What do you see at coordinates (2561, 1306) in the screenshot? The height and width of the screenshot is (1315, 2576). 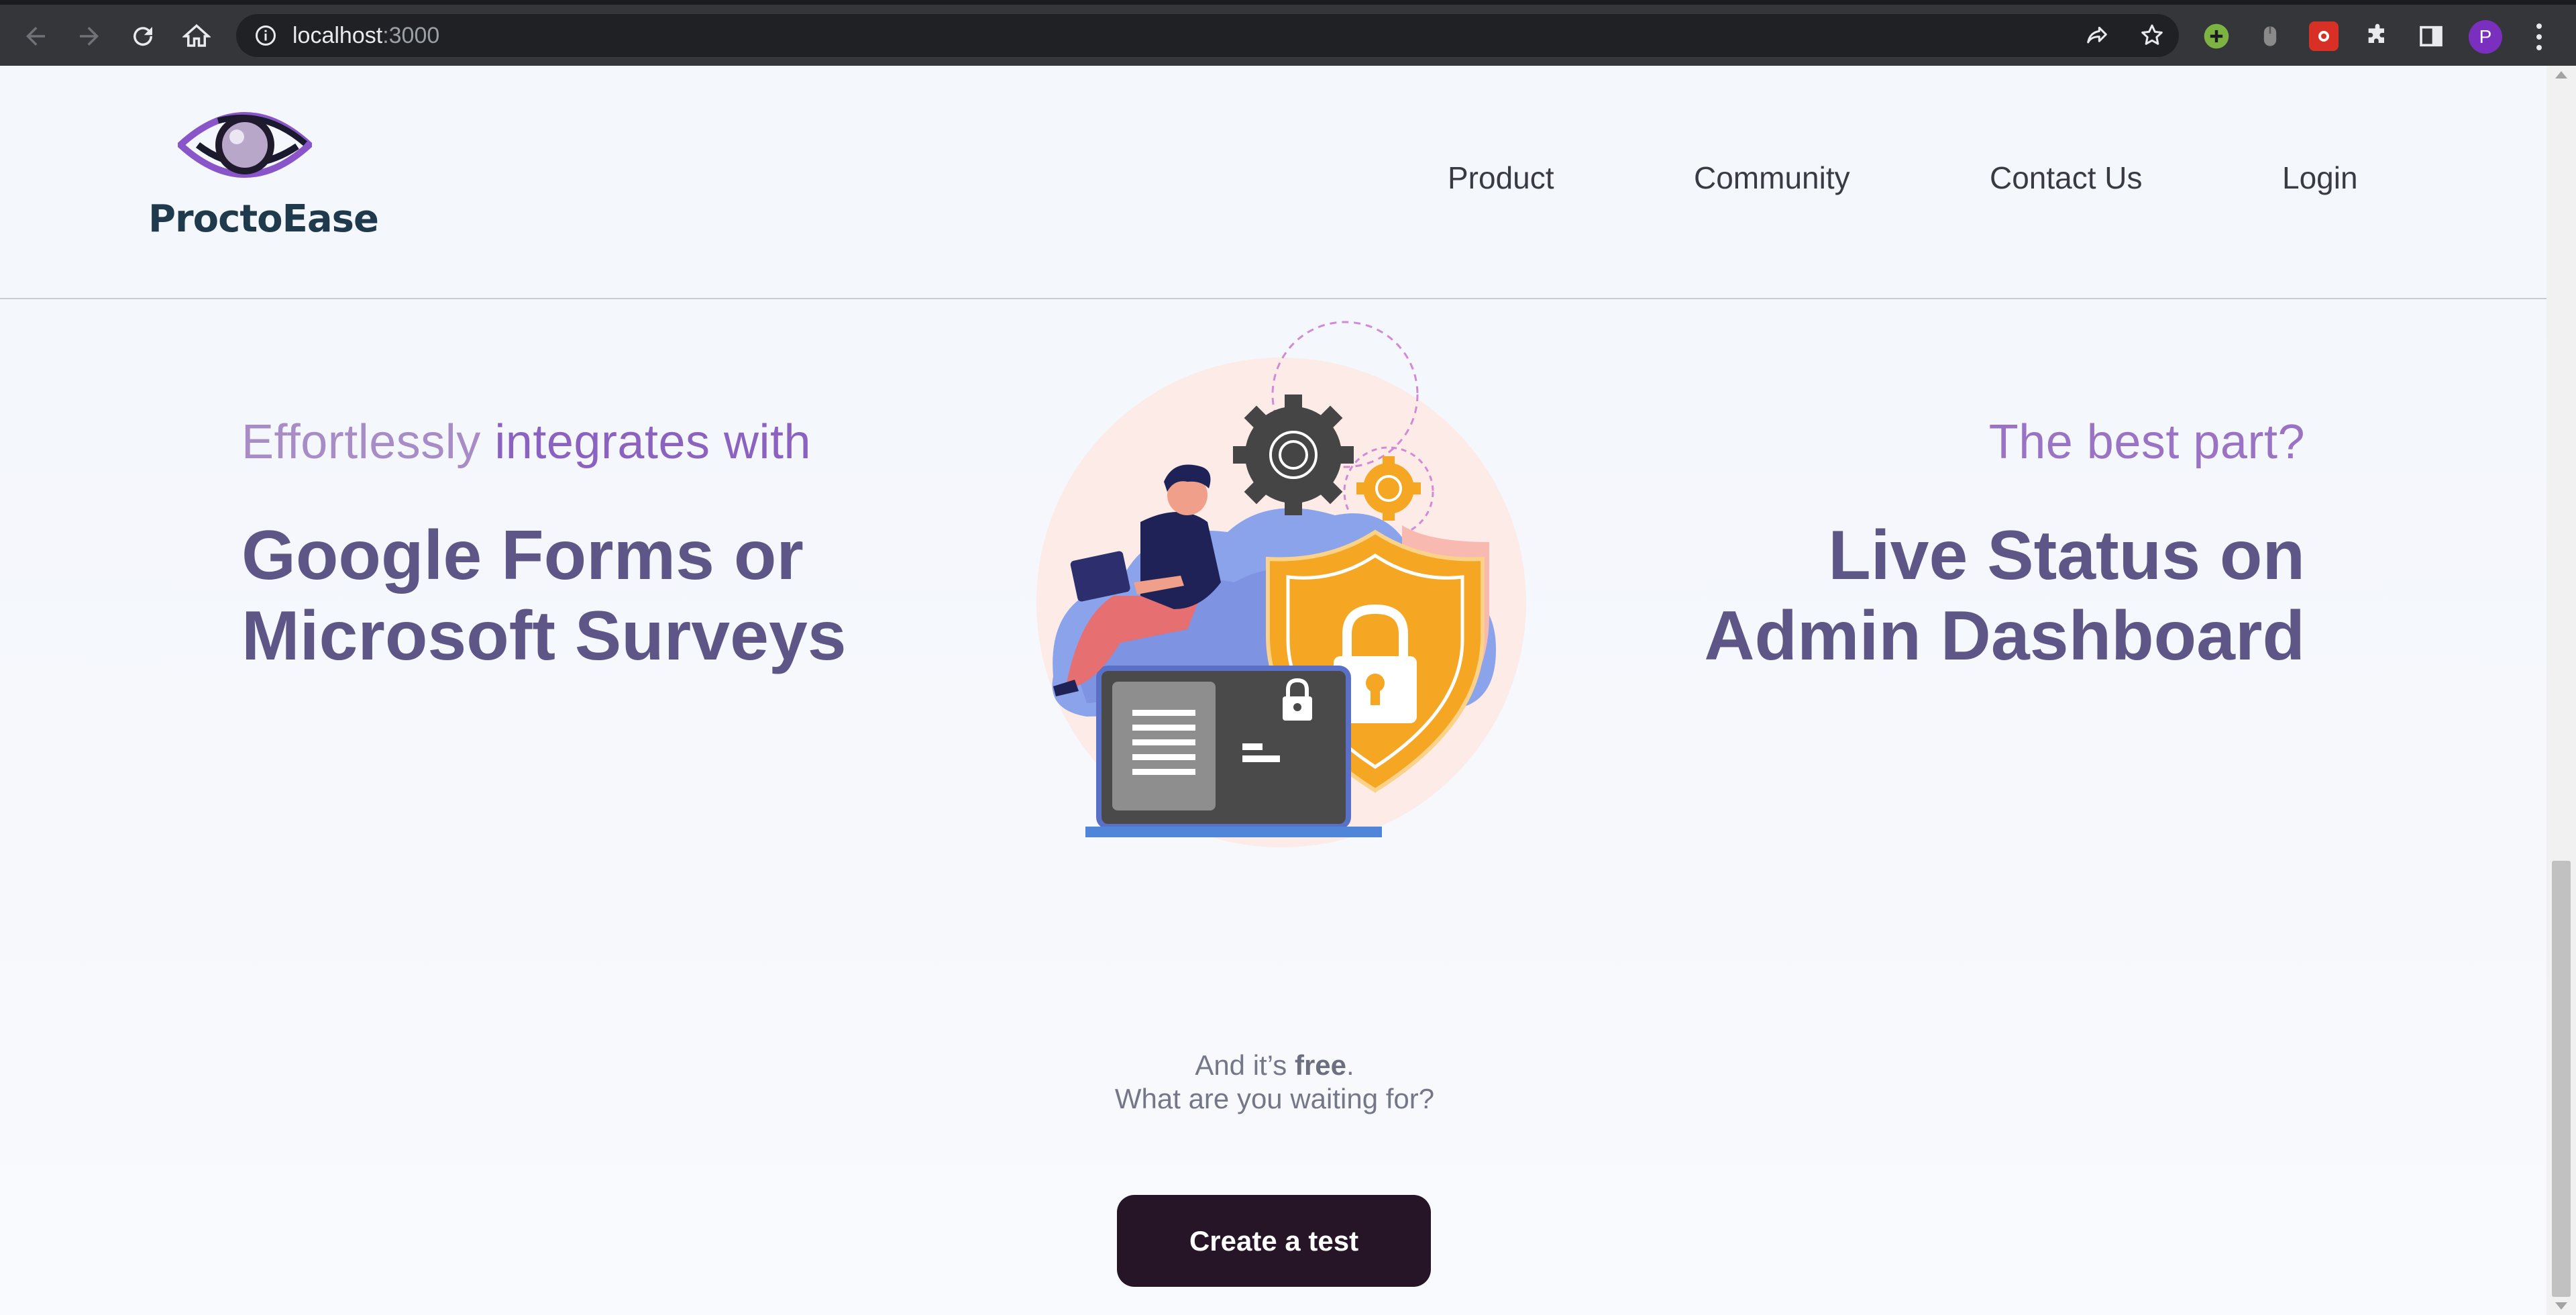 I see `scroll-down-arrow-icon` at bounding box center [2561, 1306].